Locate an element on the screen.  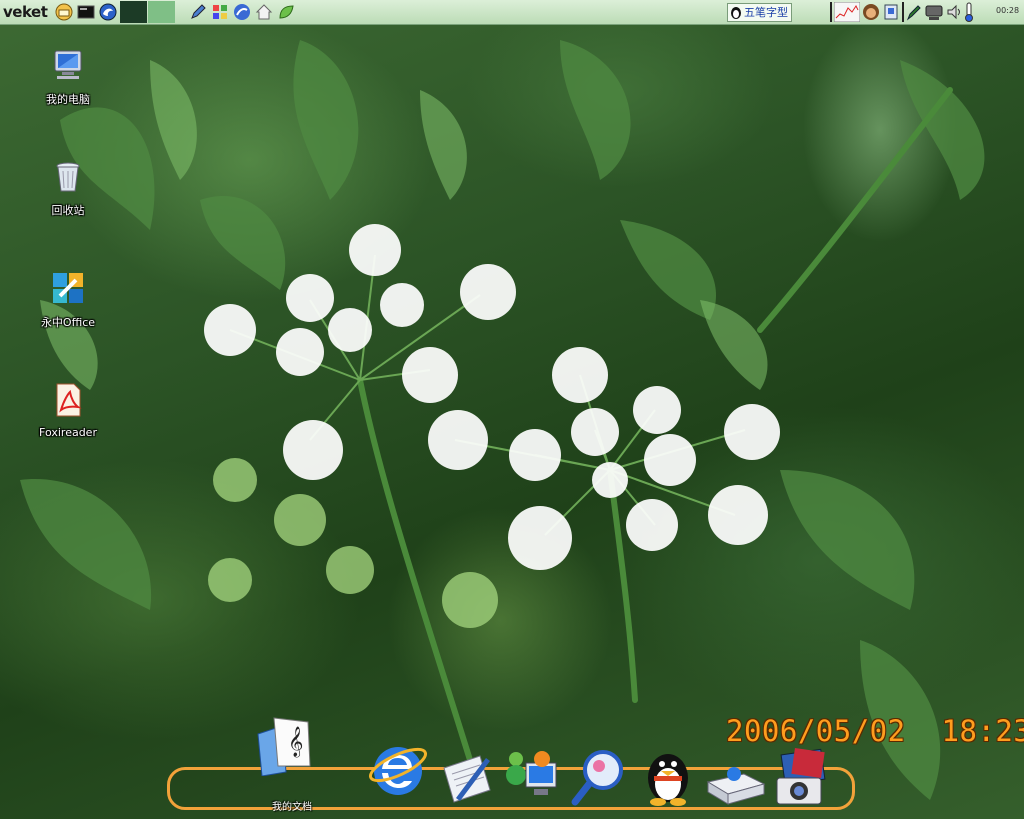
search-icon is located at coordinates (597, 778).